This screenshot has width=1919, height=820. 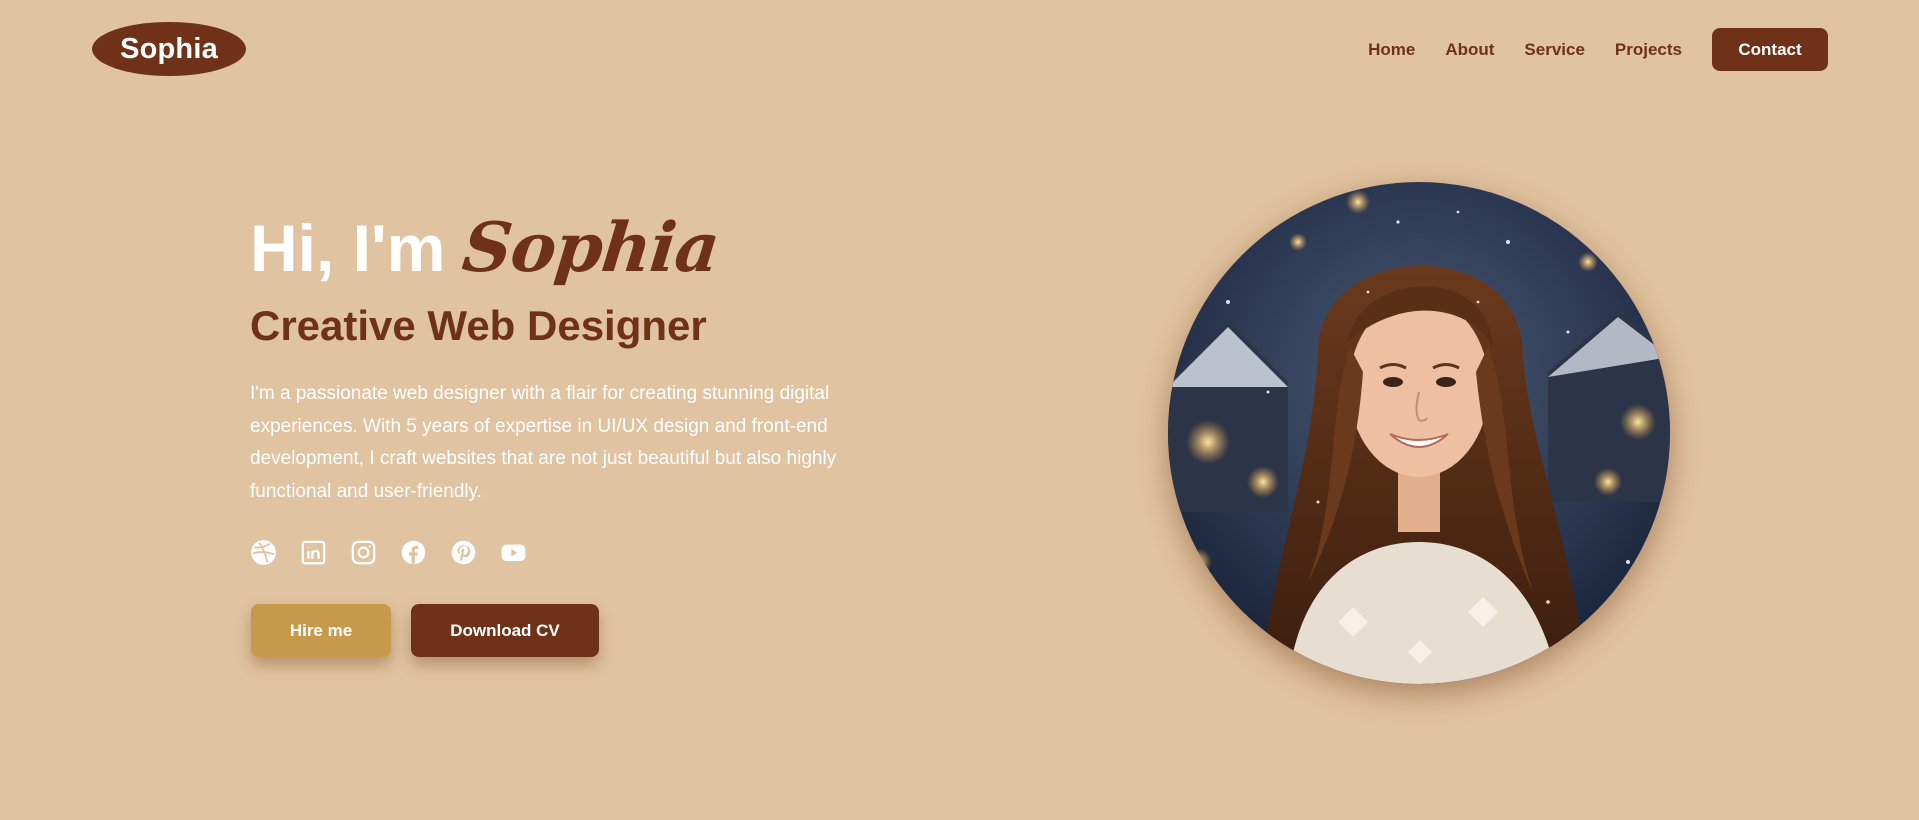 I want to click on hero-greeting: Hi, I'm Sophia, so click(x=486, y=253).